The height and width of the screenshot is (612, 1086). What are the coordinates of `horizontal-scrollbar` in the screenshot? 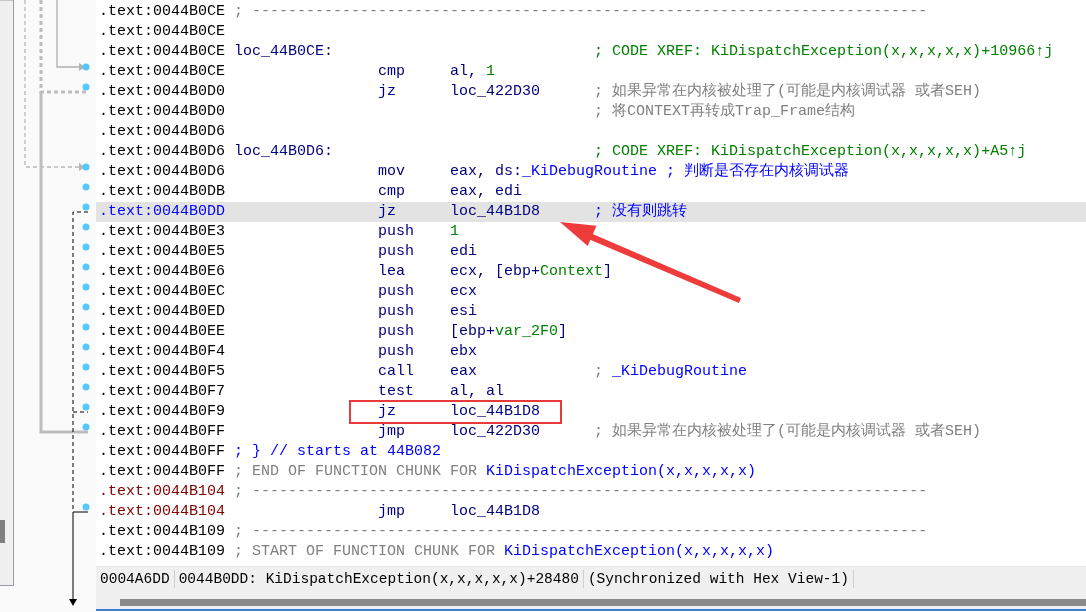 It's located at (591, 601).